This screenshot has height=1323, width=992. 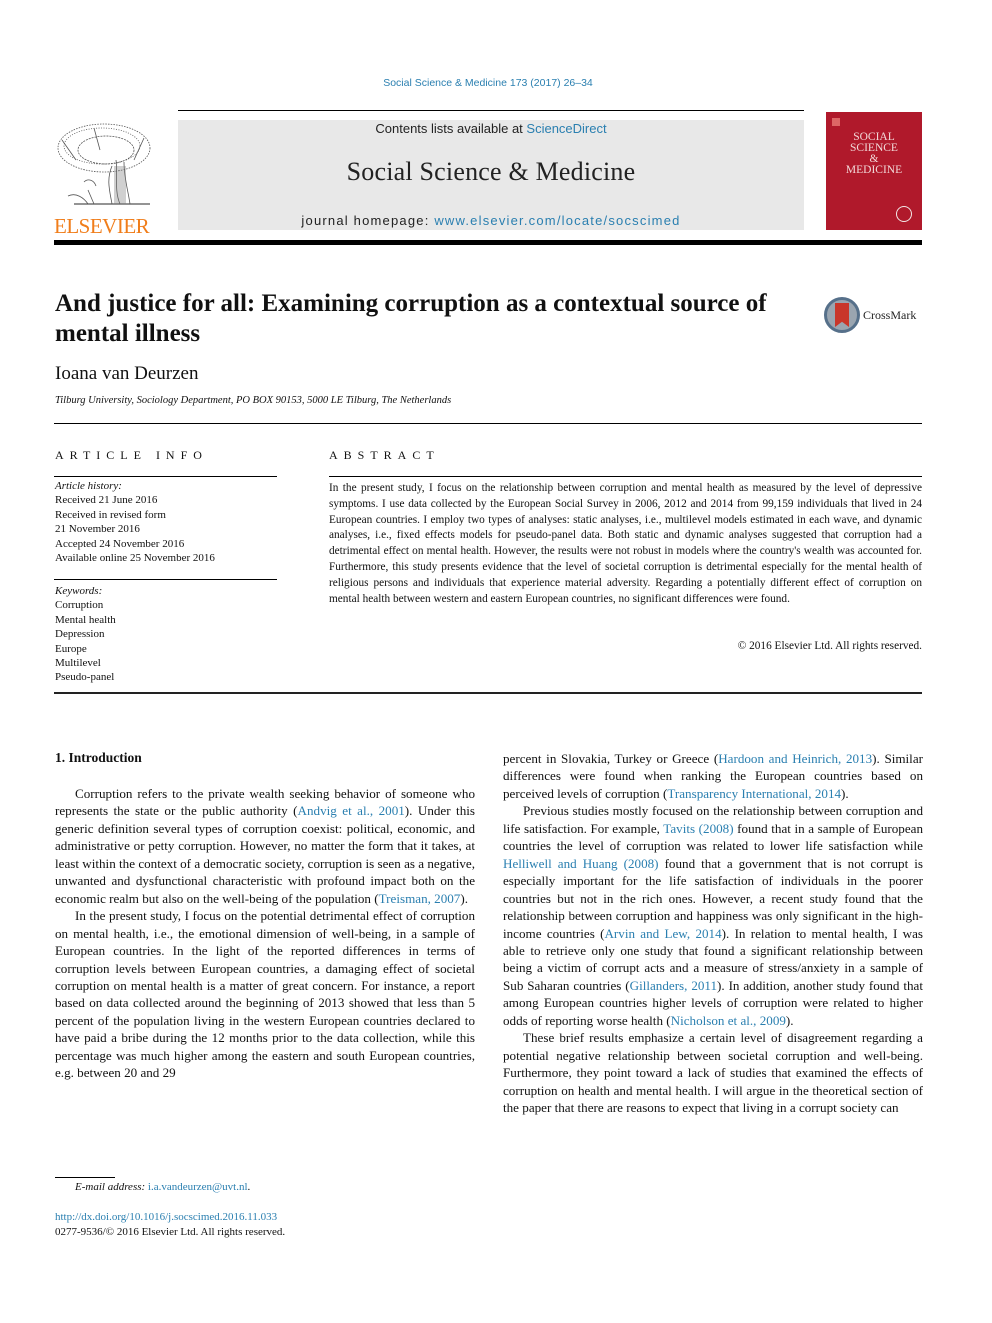 I want to click on cover-title-line: MEDICINE, so click(x=874, y=170).